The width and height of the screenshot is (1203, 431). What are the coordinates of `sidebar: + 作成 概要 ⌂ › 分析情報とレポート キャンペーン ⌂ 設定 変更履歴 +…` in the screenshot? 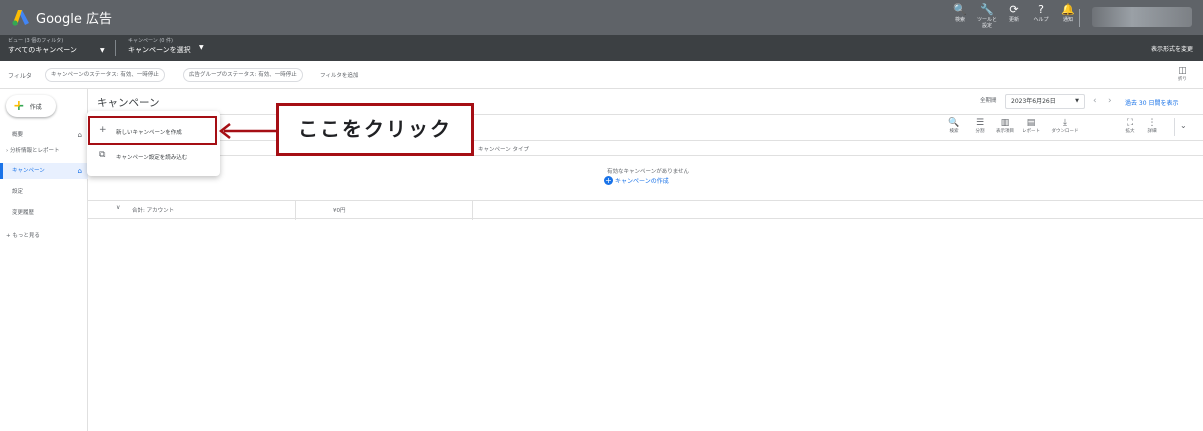 It's located at (44, 260).